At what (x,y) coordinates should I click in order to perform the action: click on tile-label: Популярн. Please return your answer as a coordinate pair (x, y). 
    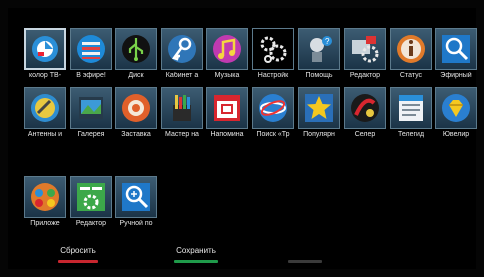
    Looking at the image, I should click on (319, 134).